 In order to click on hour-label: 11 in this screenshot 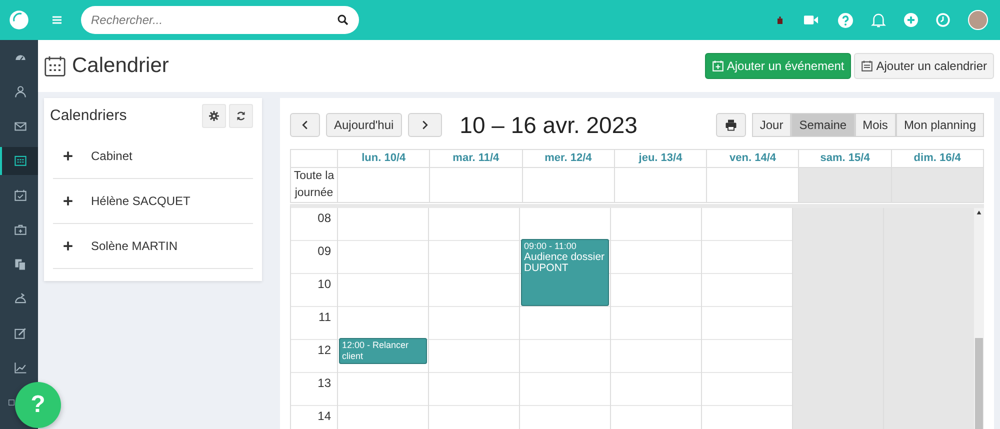, I will do `click(314, 322)`.